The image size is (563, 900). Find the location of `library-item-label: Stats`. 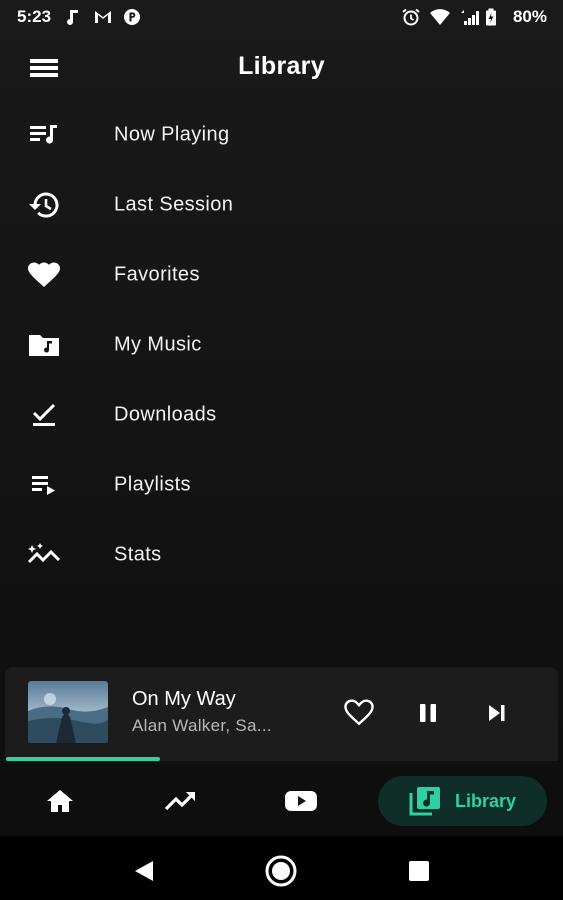

library-item-label: Stats is located at coordinates (138, 554).